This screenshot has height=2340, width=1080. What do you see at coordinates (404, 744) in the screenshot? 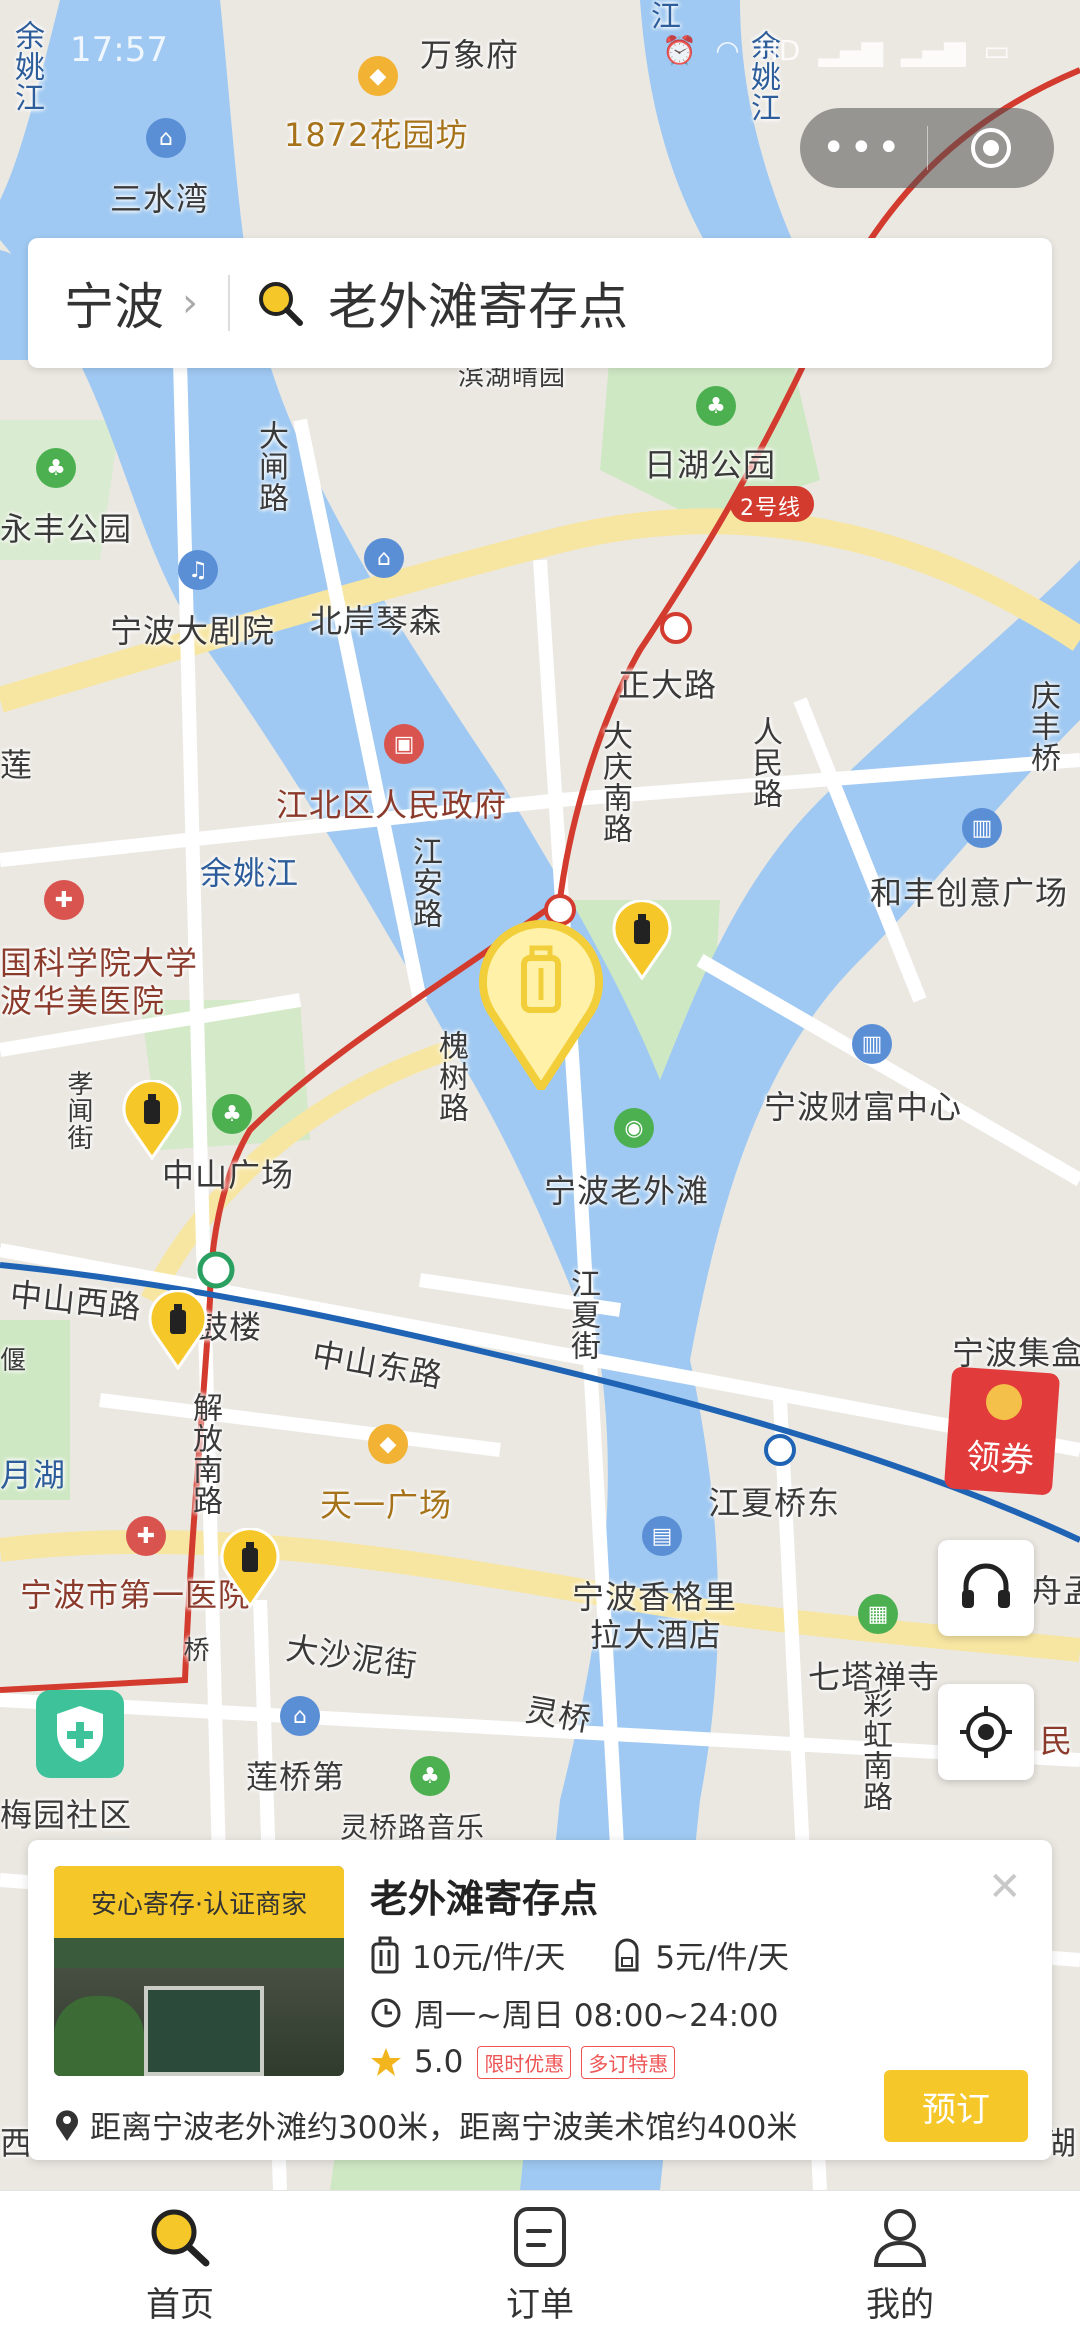
I see `government-icon: ▣` at bounding box center [404, 744].